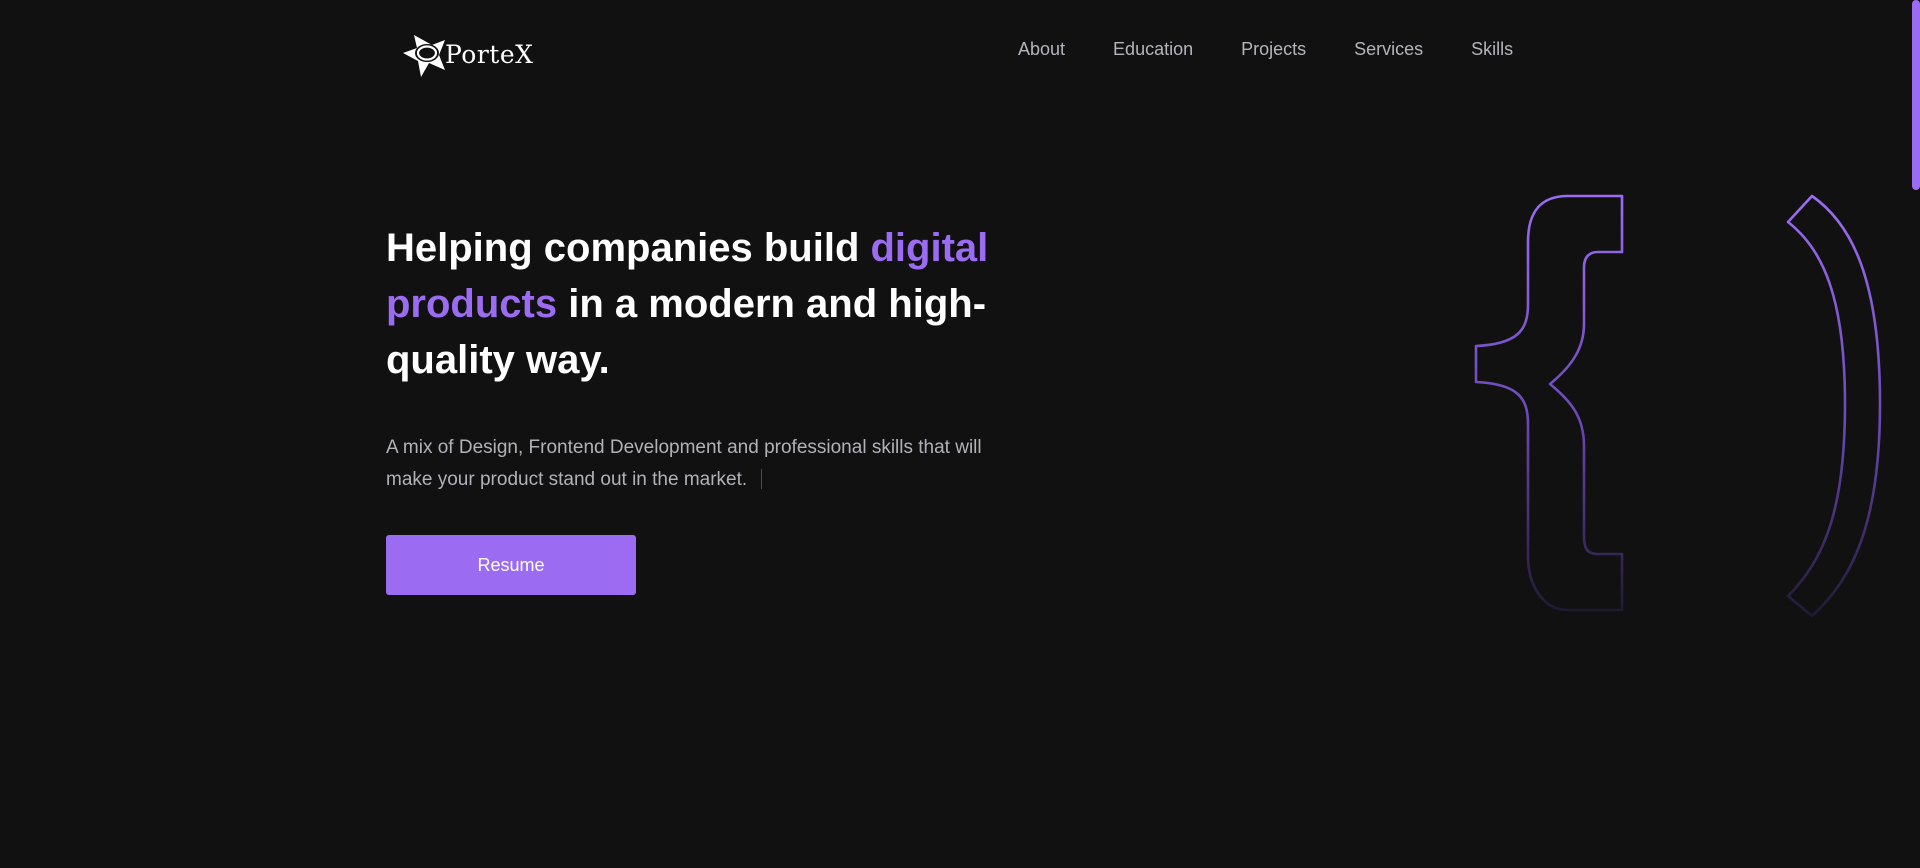 The image size is (1920, 868). I want to click on nav-item-skills: Skills, so click(1492, 49).